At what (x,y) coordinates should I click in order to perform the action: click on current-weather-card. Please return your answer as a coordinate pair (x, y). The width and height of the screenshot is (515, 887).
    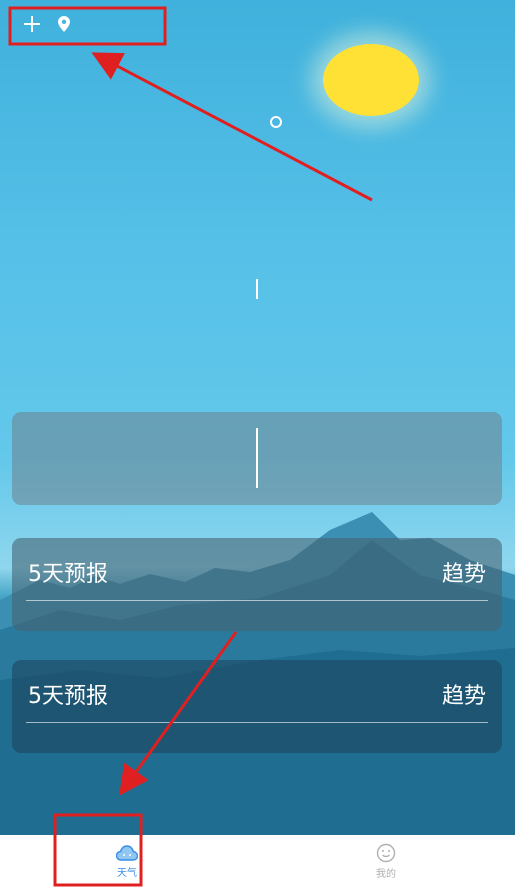
    Looking at the image, I should click on (257, 458).